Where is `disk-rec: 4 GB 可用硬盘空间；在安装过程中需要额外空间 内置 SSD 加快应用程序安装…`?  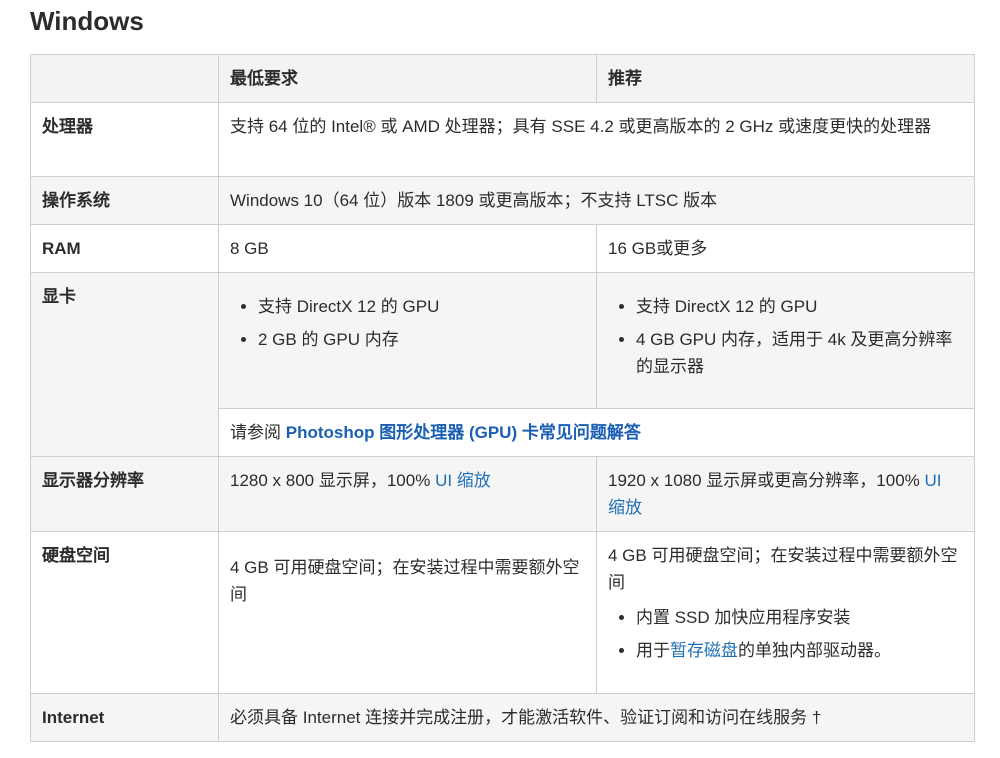
disk-rec: 4 GB 可用硬盘空间；在安装过程中需要额外空间 内置 SSD 加快应用程序安装… is located at coordinates (785, 612).